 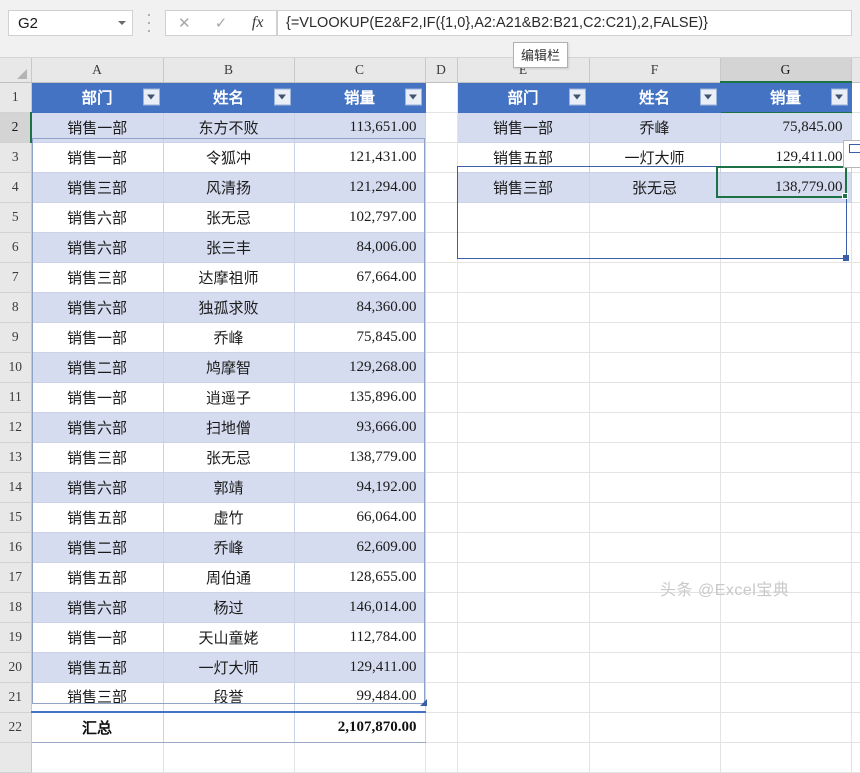 I want to click on cell-d8, so click(x=441, y=307).